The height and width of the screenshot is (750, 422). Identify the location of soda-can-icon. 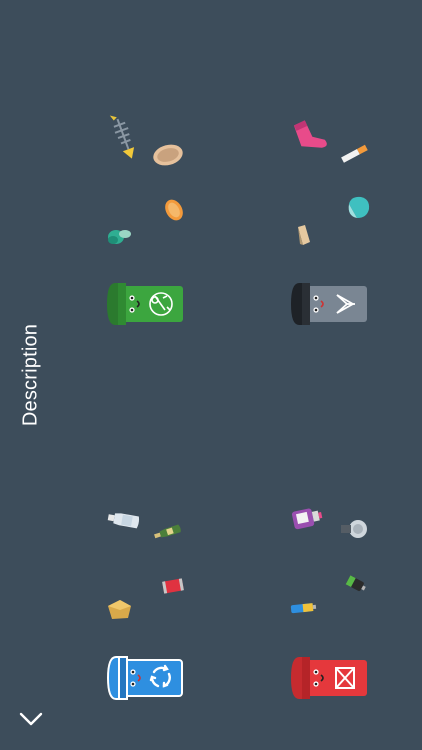
(173, 586).